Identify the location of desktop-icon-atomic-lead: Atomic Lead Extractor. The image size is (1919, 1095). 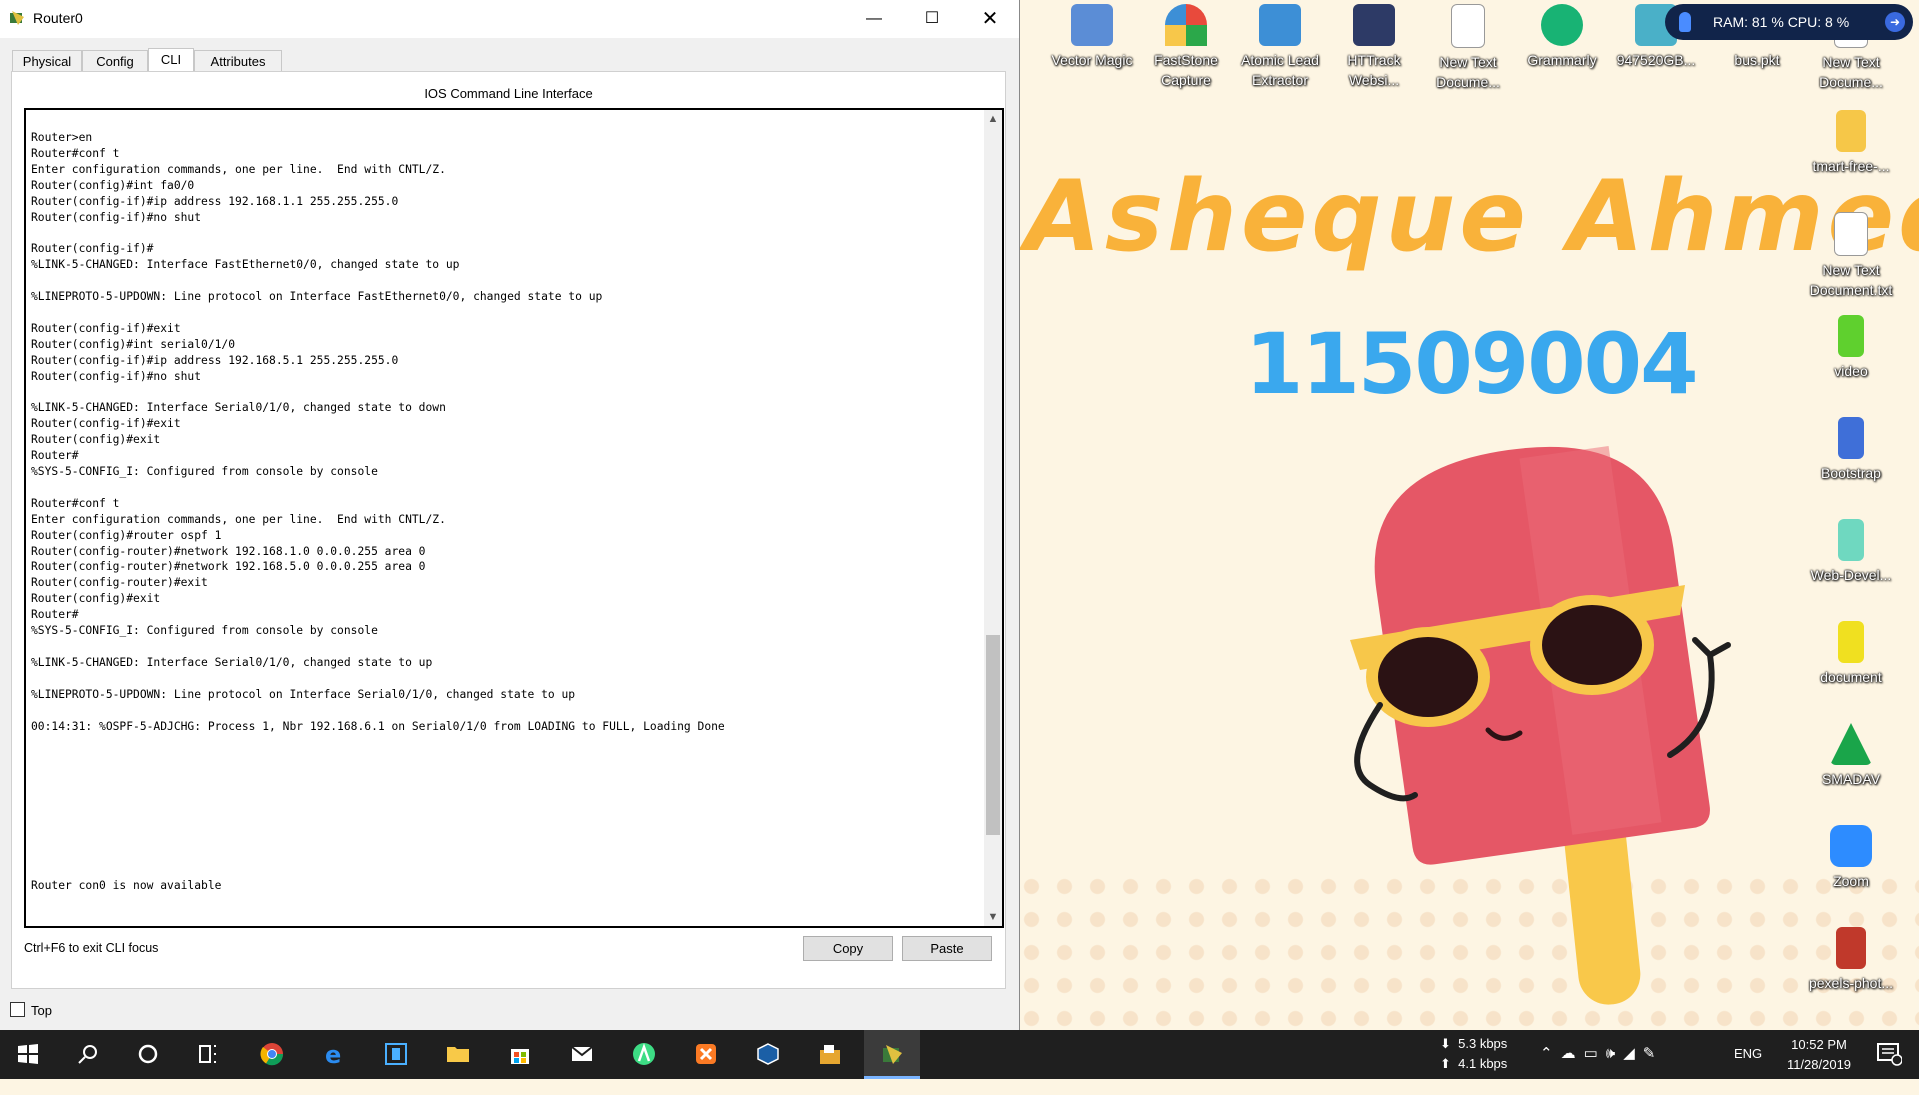
(1280, 47).